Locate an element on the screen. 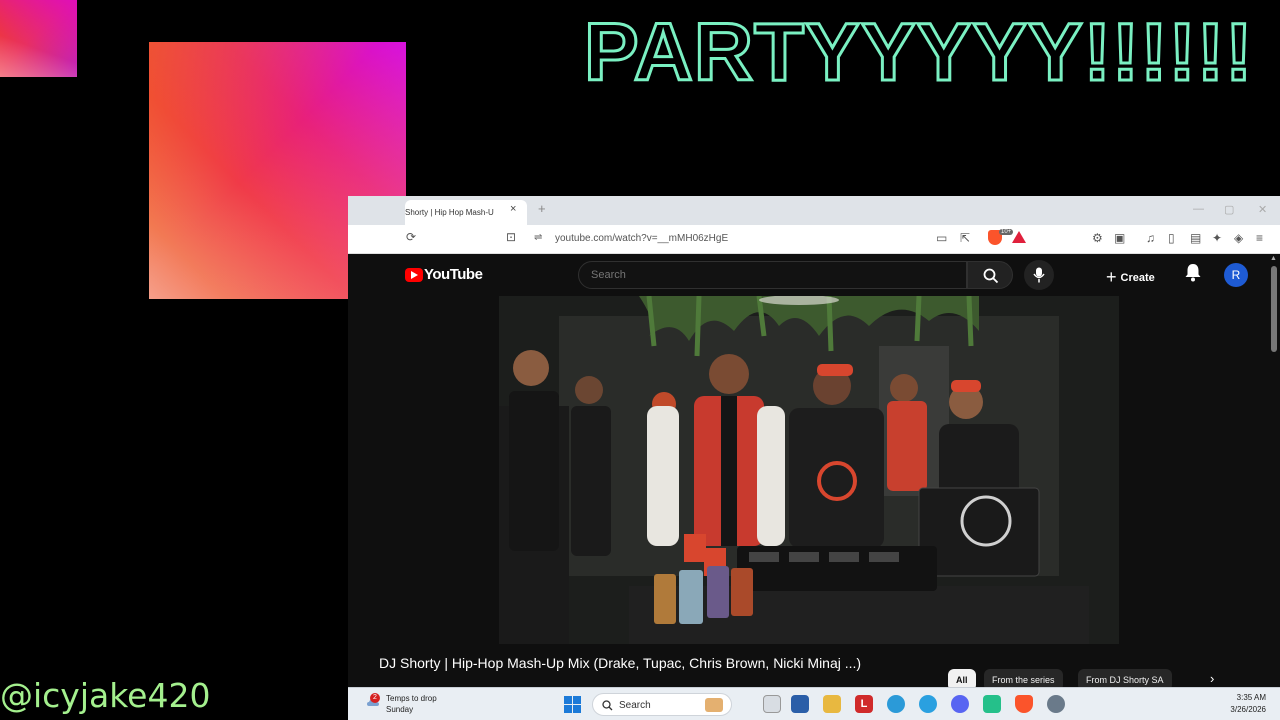  weather-widget: 2 is located at coordinates (373, 701).